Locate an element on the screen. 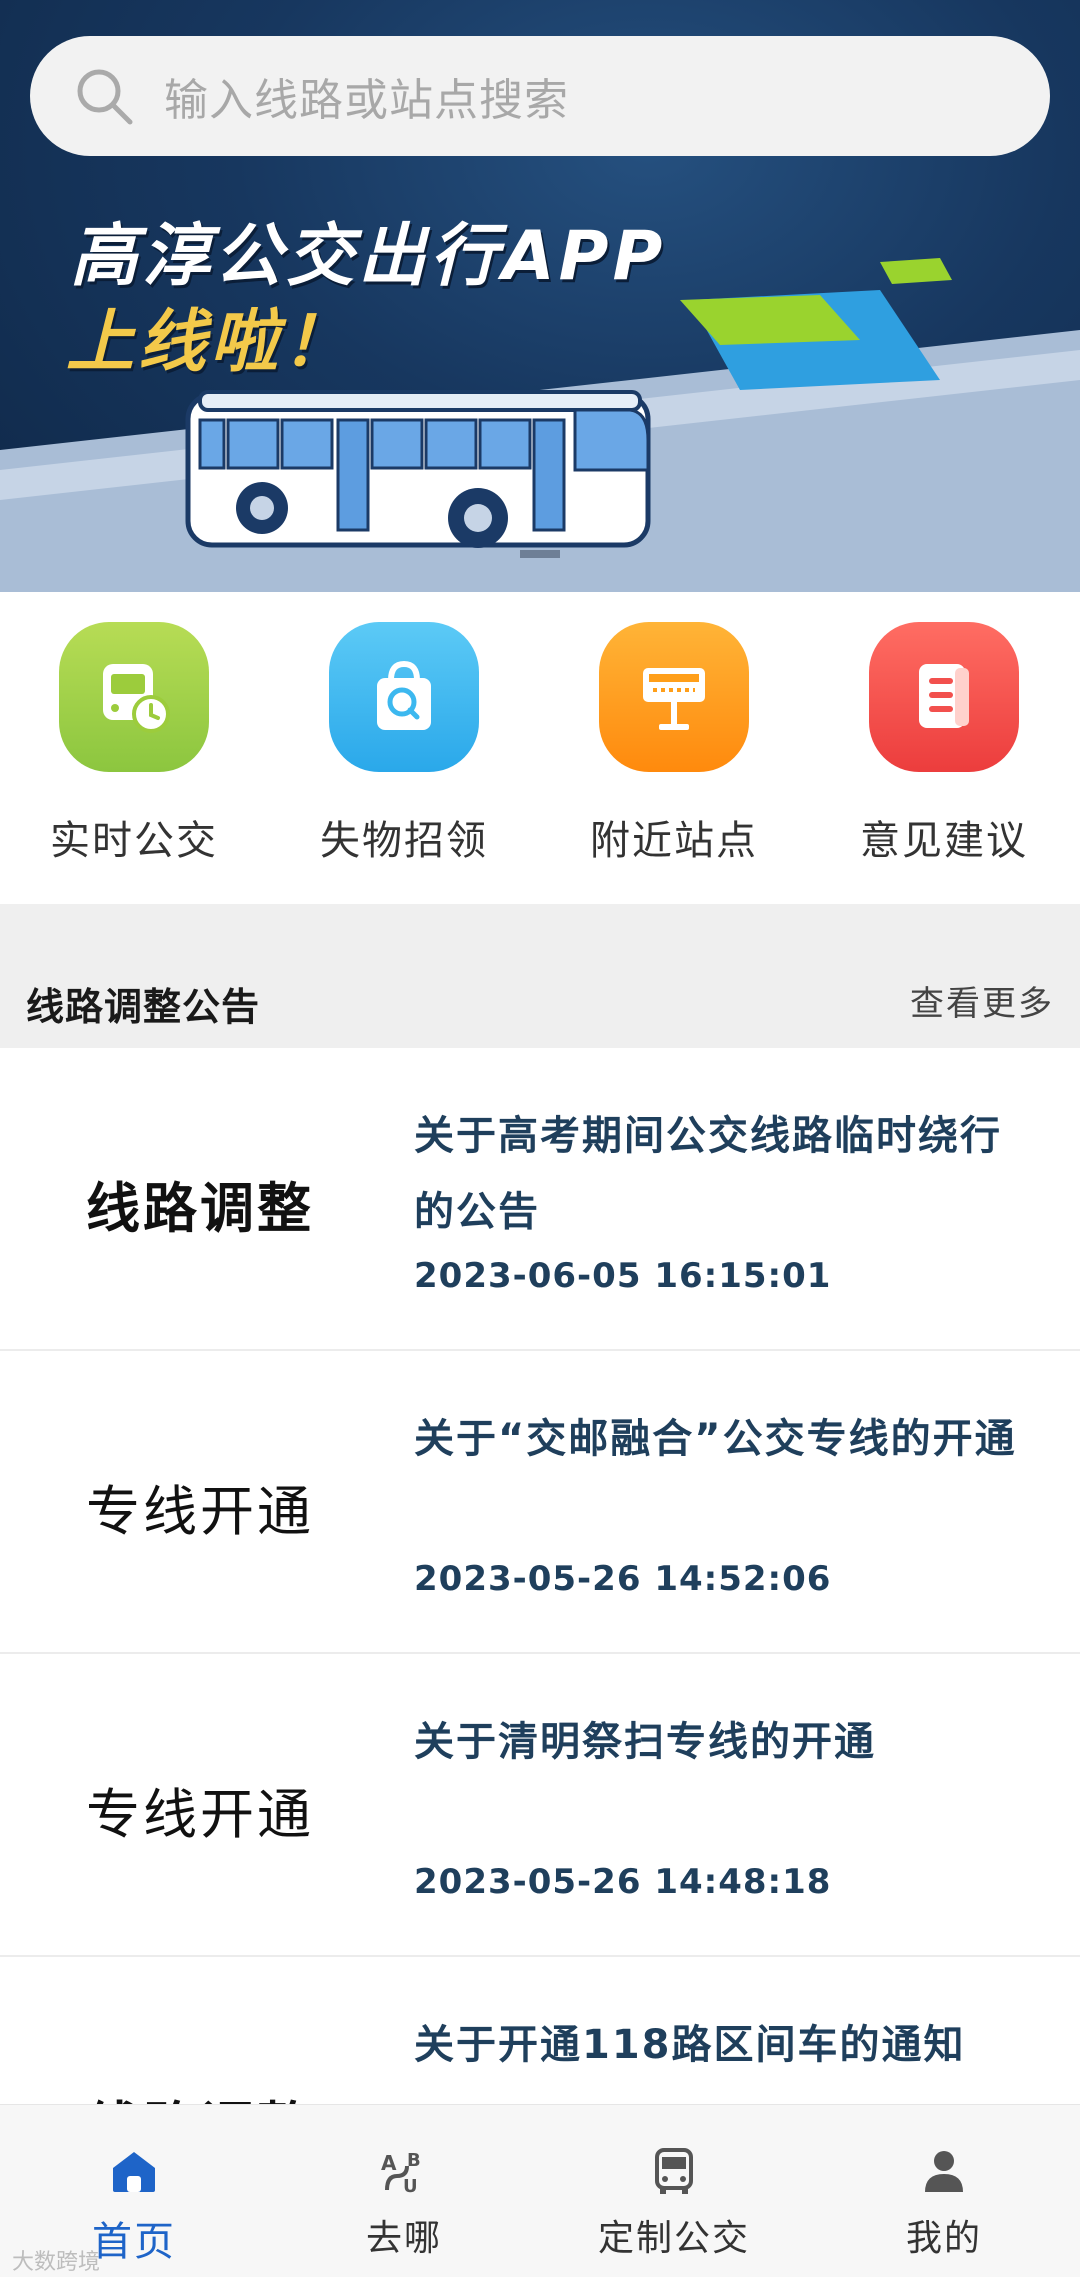 Image resolution: width=1080 pixels, height=2277 pixels. section-title: 线路调整公告 is located at coordinates (143, 1007).